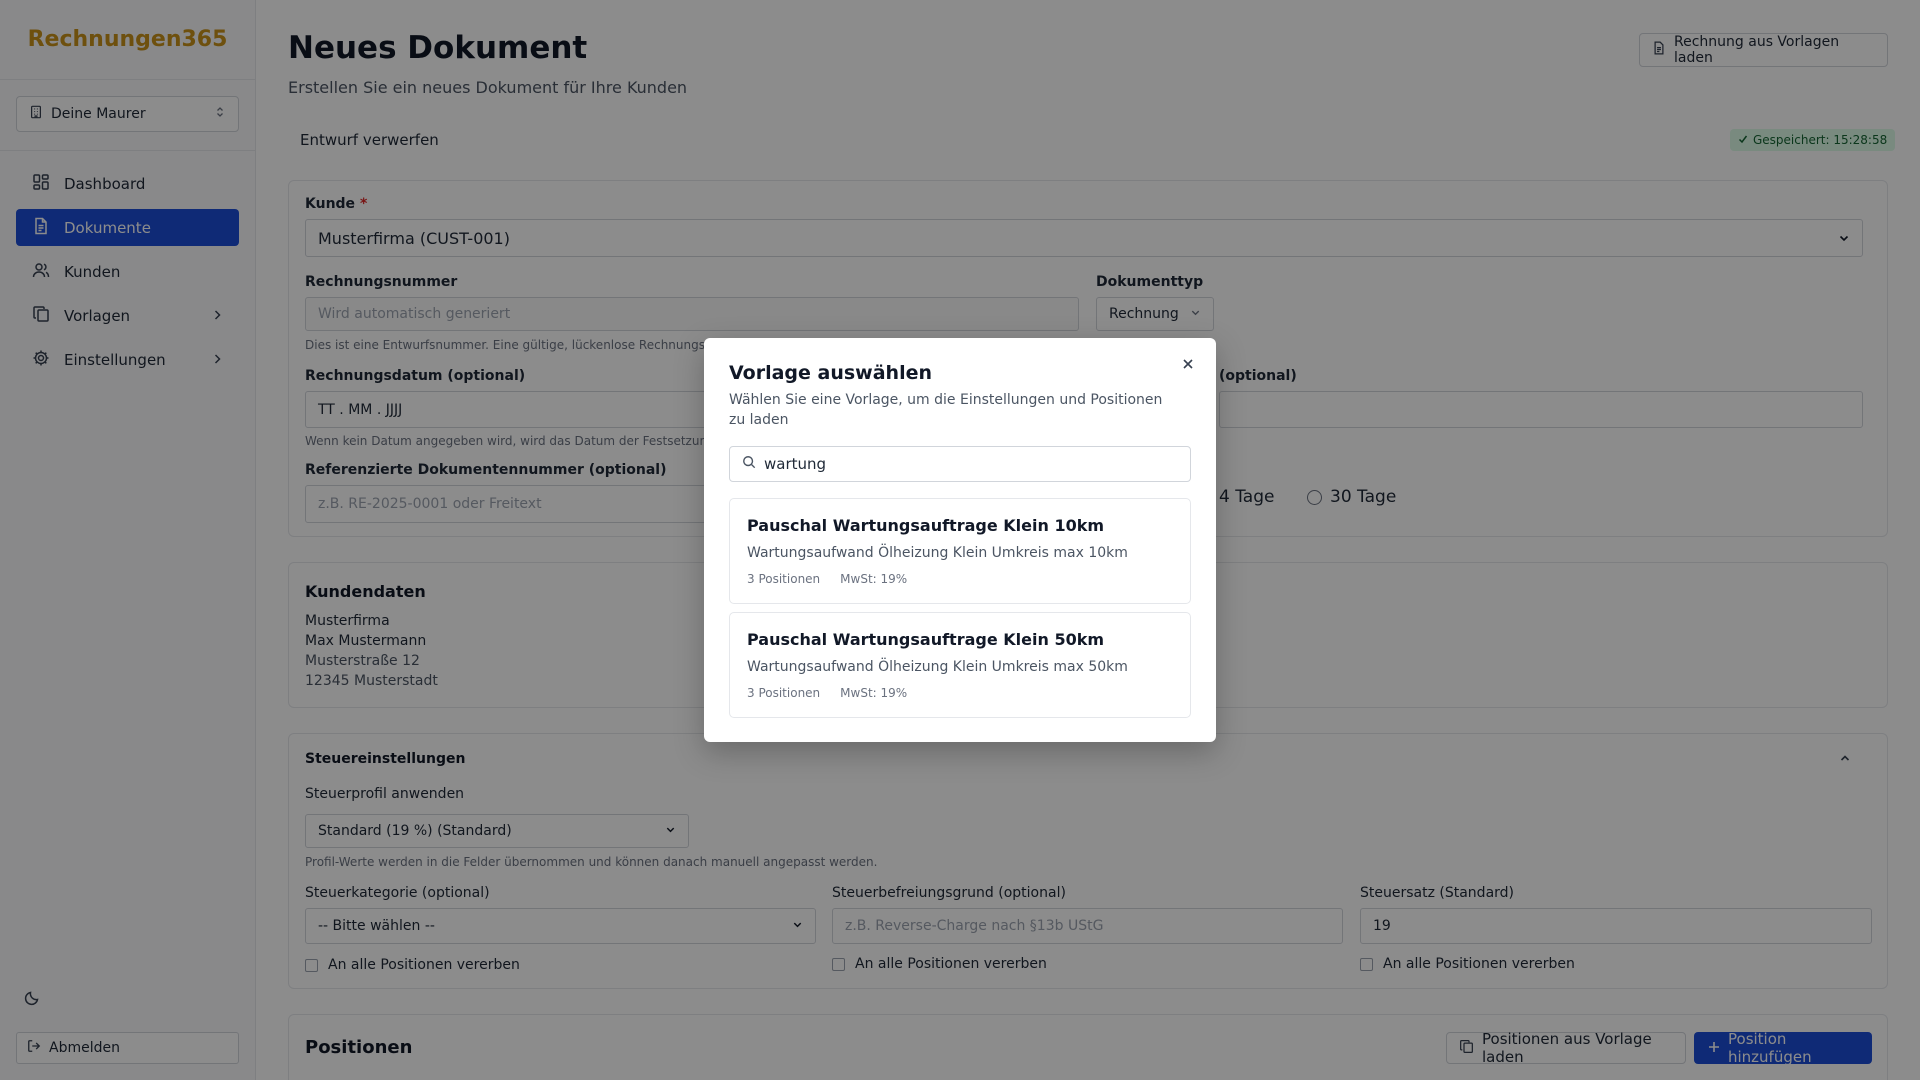  I want to click on template-name: Pauschal Wartungsauftrage Klein 50km, so click(926, 639).